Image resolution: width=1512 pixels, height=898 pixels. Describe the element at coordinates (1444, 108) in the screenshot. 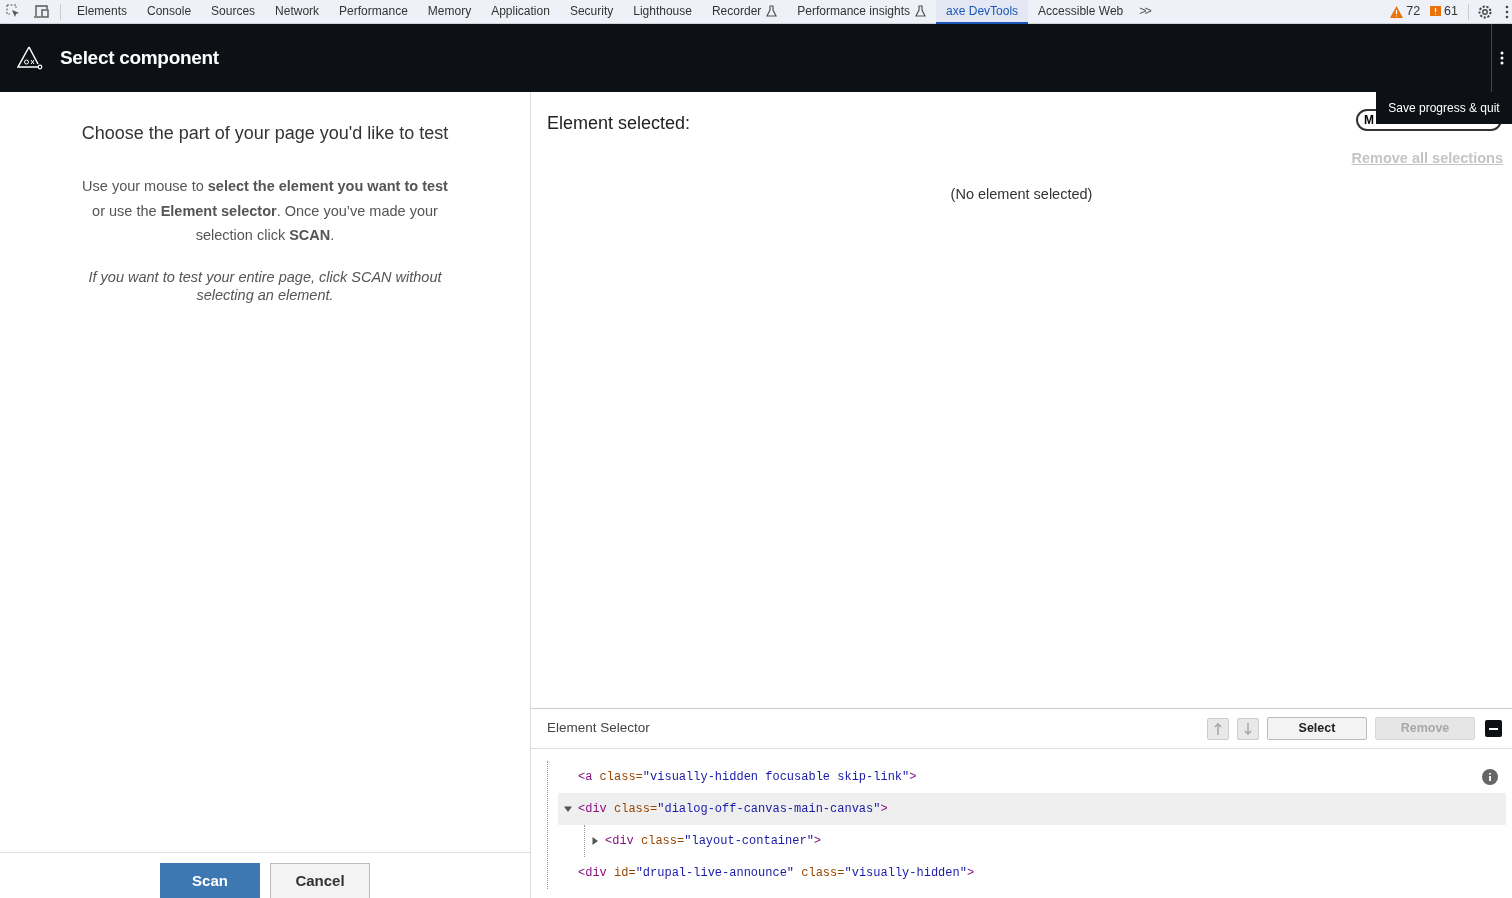

I see `tooltip: Save progress & quit` at that location.